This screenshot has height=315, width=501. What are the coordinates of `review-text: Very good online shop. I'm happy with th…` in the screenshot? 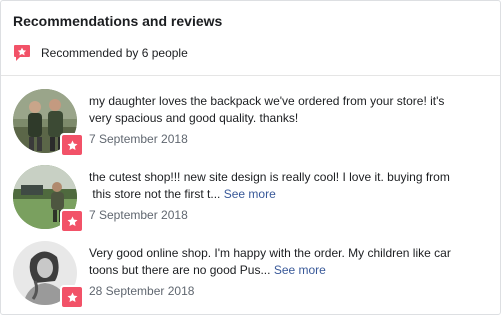 It's located at (291, 262).